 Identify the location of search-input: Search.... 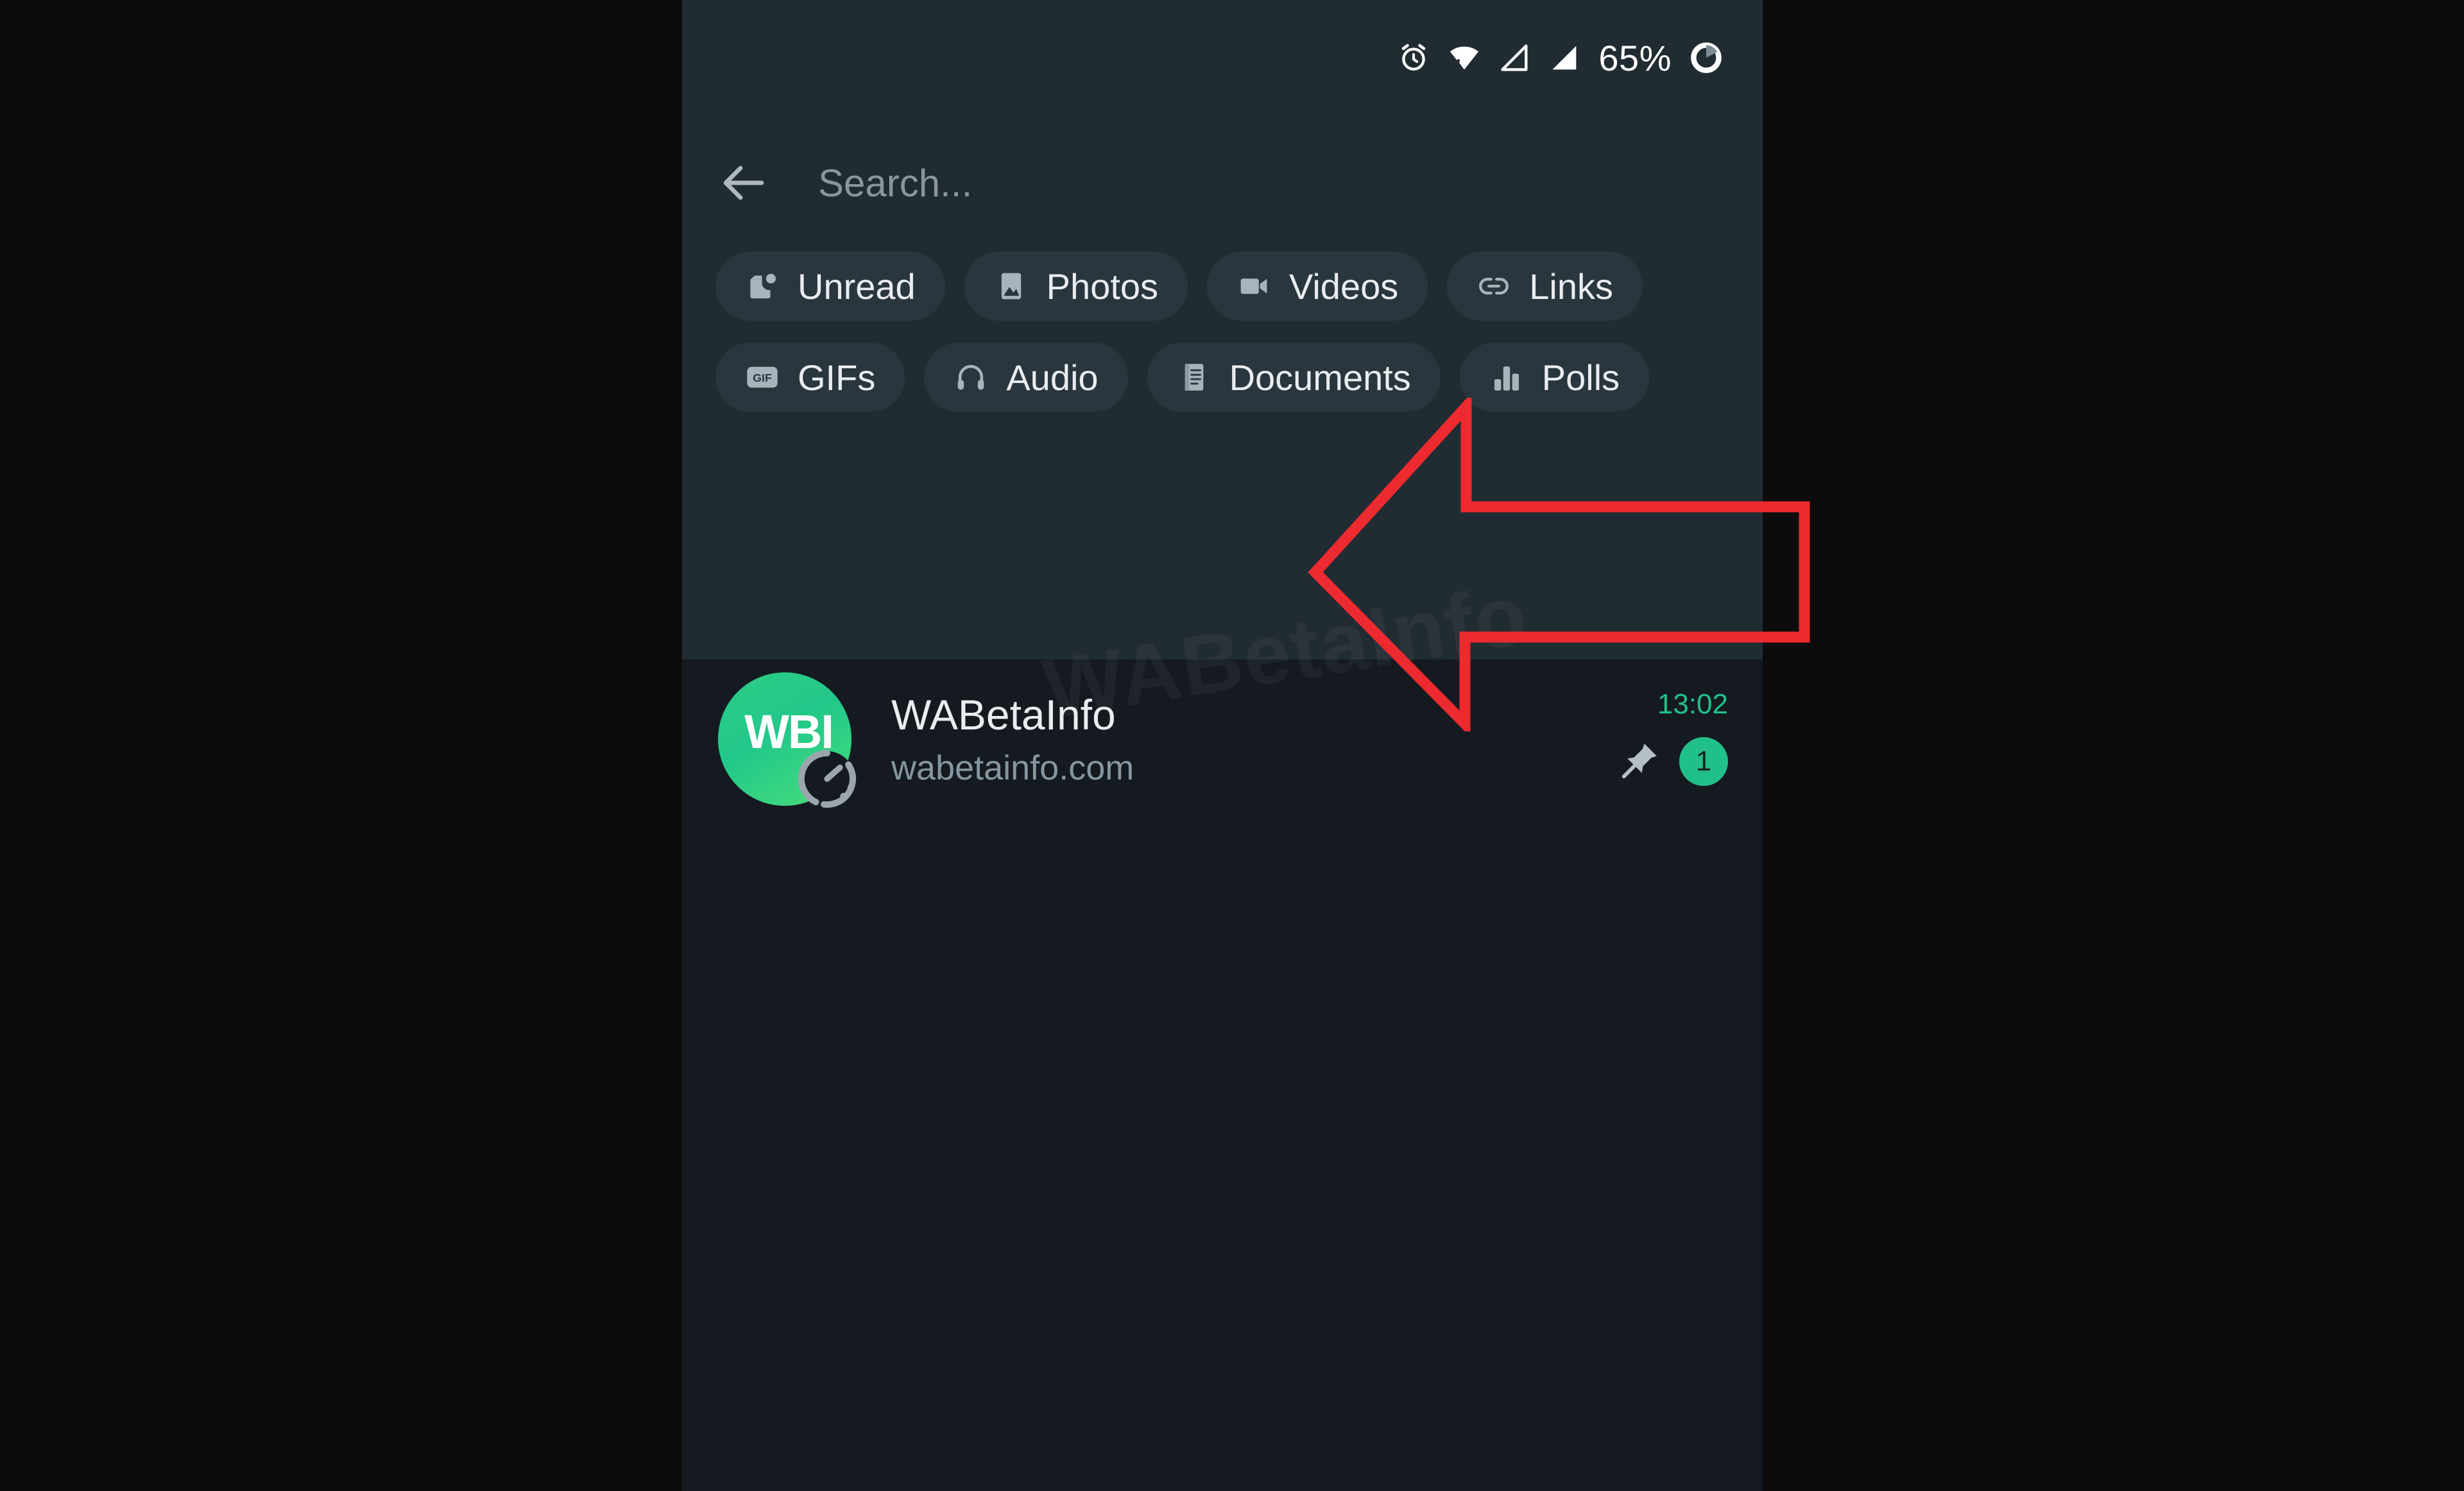
(895, 183).